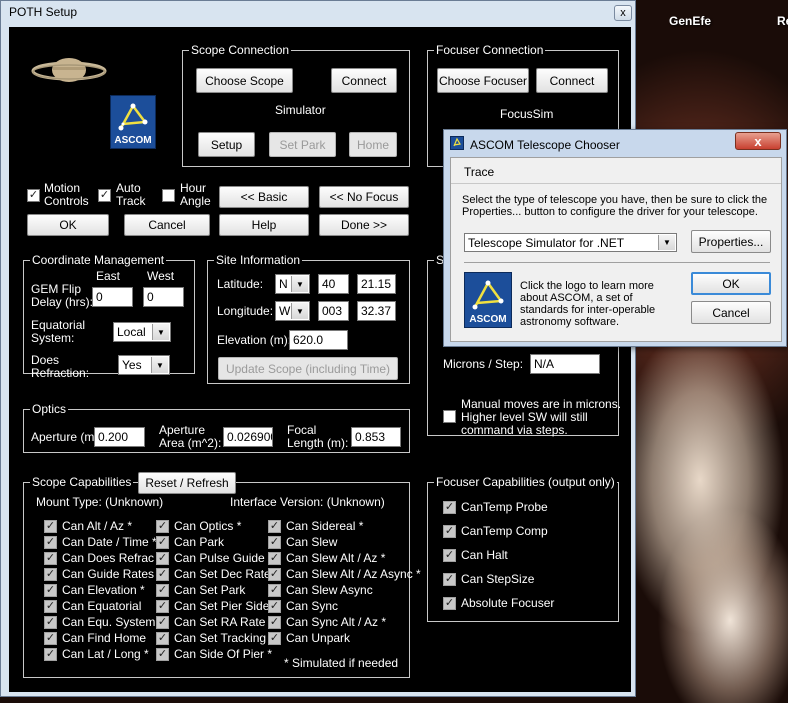  Describe the element at coordinates (131, 201) in the screenshot. I see `auto-track-label-2: Track` at that location.